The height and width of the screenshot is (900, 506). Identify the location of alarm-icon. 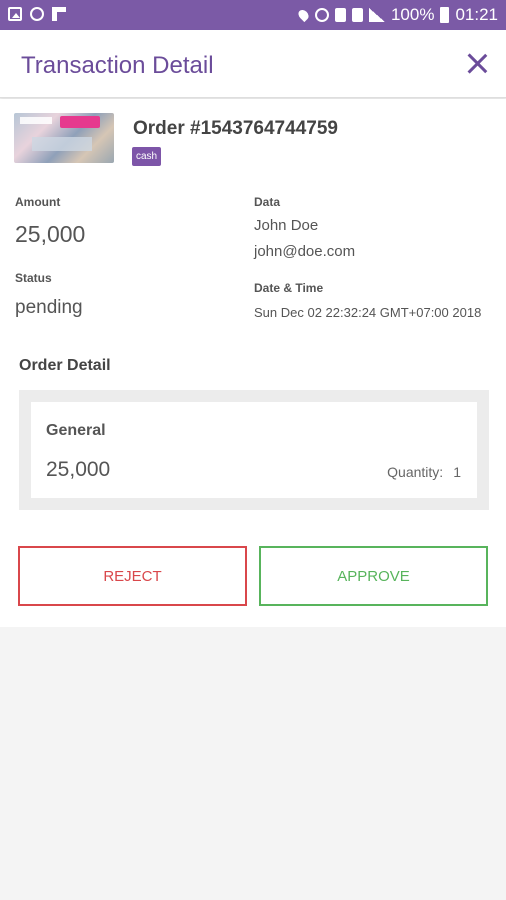
(321, 15).